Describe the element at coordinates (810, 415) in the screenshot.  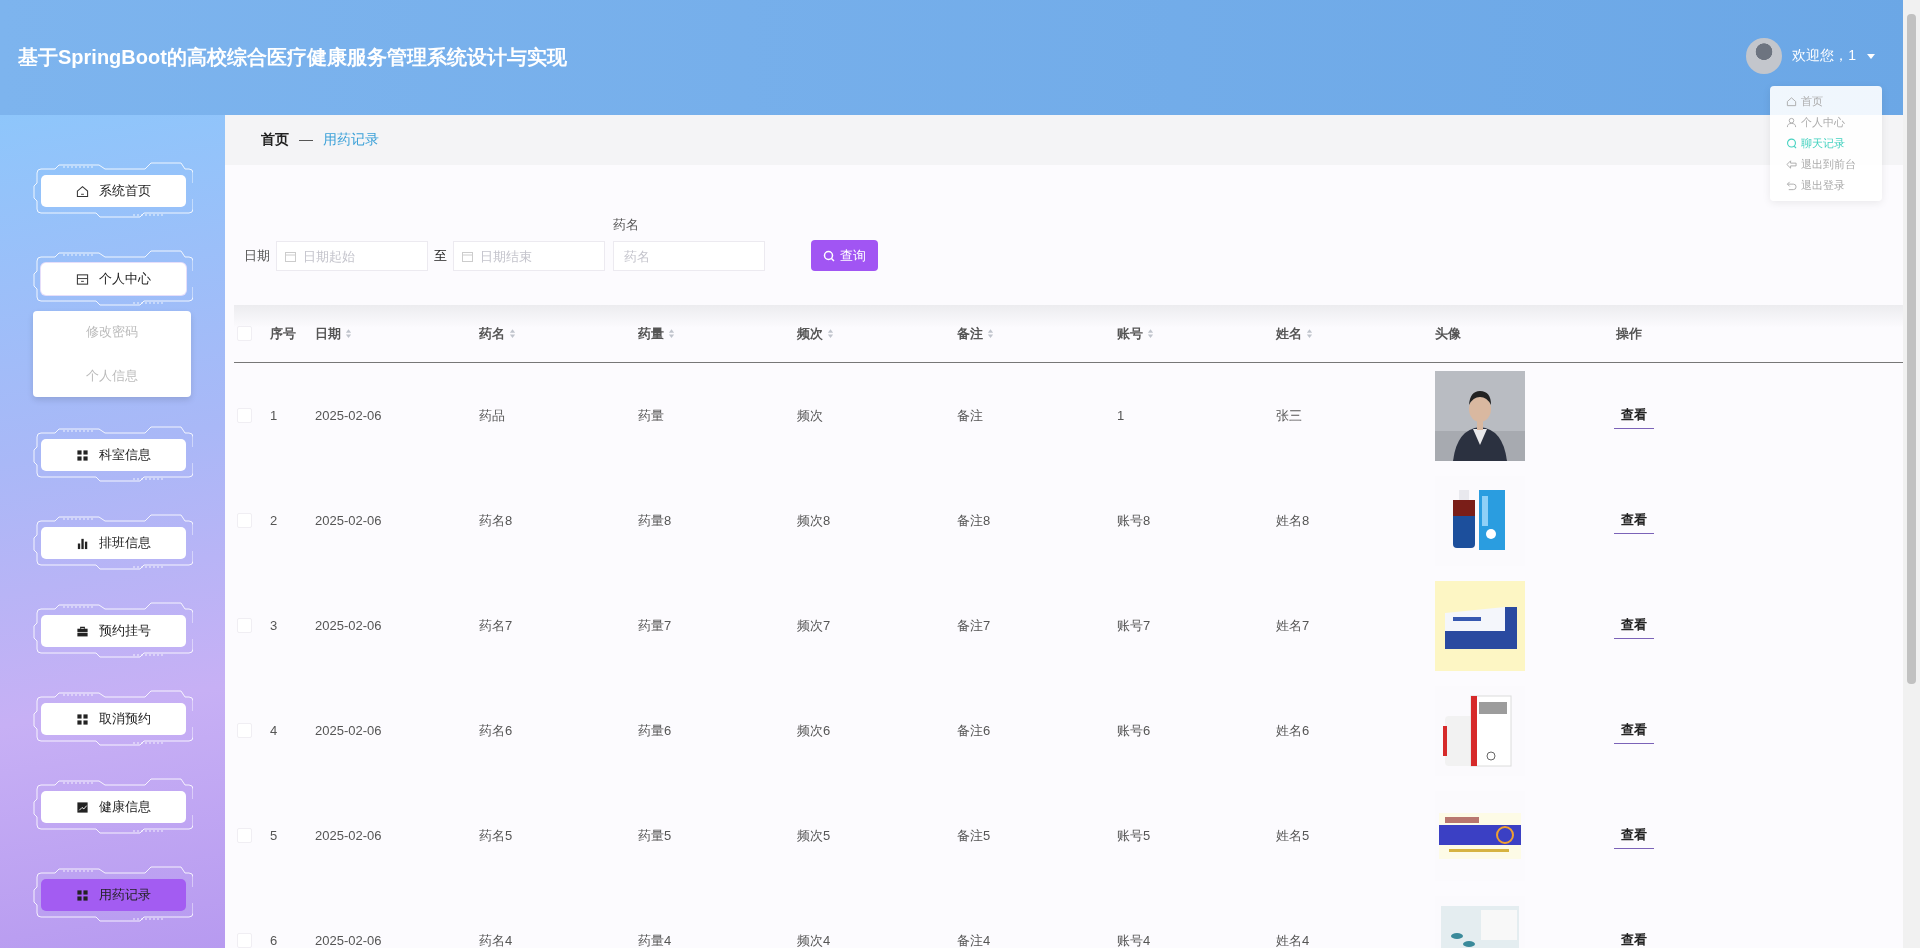
I see `table-cell-text: 频次` at that location.